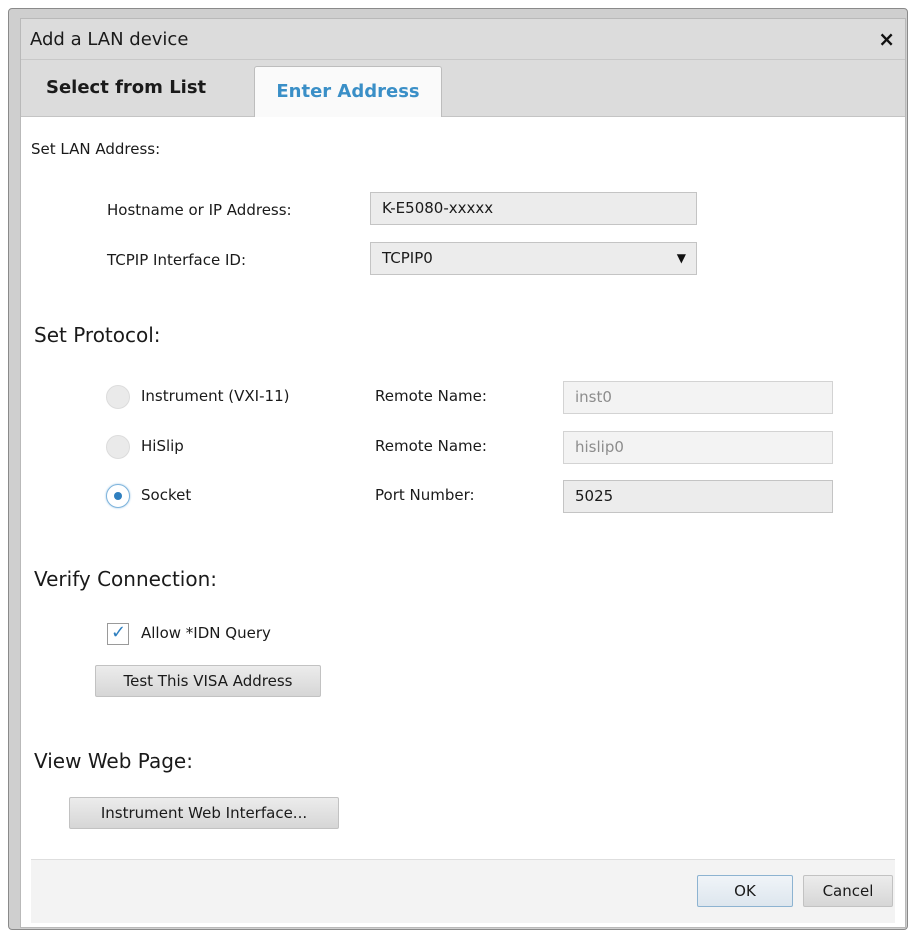  What do you see at coordinates (431, 396) in the screenshot?
I see `vxi11-remote-name-label: Remote Name:` at bounding box center [431, 396].